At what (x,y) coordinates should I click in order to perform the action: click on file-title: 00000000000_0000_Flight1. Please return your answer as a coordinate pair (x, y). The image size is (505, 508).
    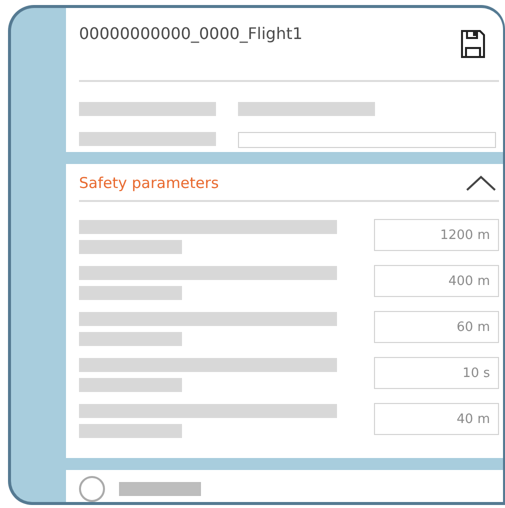
    Looking at the image, I should click on (191, 33).